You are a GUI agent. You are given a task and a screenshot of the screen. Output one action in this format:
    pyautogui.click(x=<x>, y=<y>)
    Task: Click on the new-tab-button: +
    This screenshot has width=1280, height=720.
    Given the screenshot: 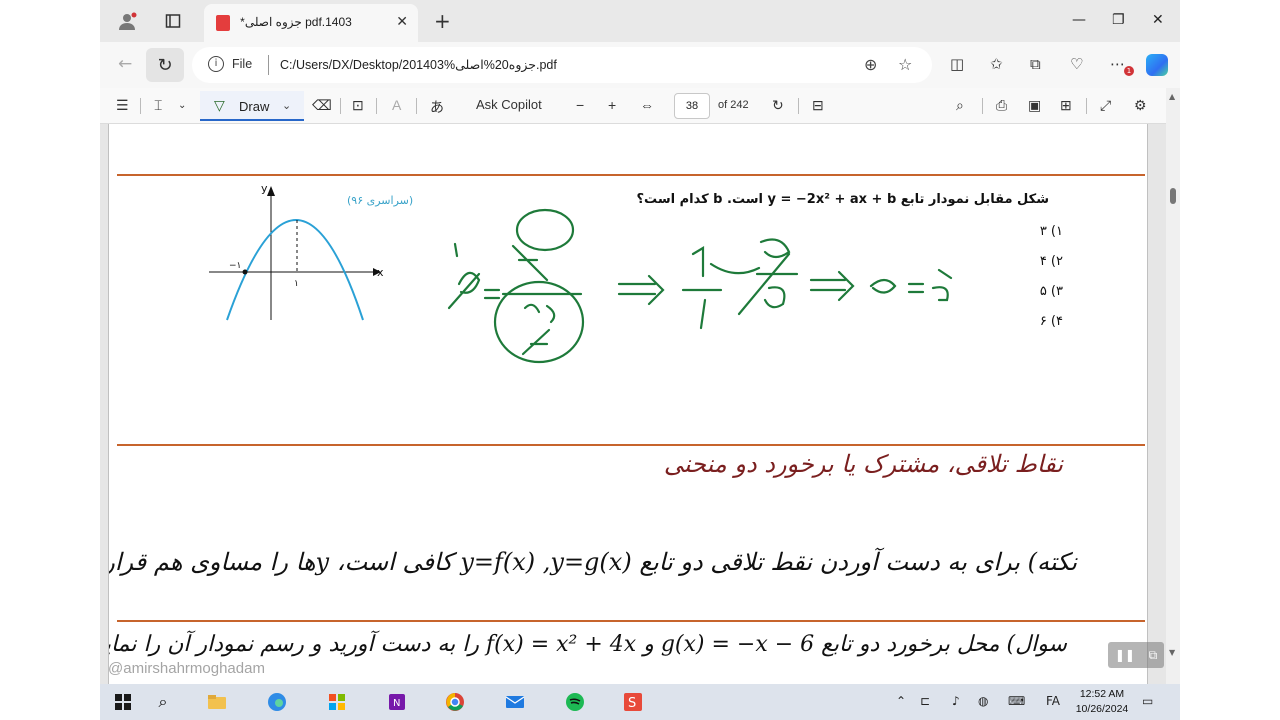 What is the action you would take?
    pyautogui.click(x=442, y=21)
    